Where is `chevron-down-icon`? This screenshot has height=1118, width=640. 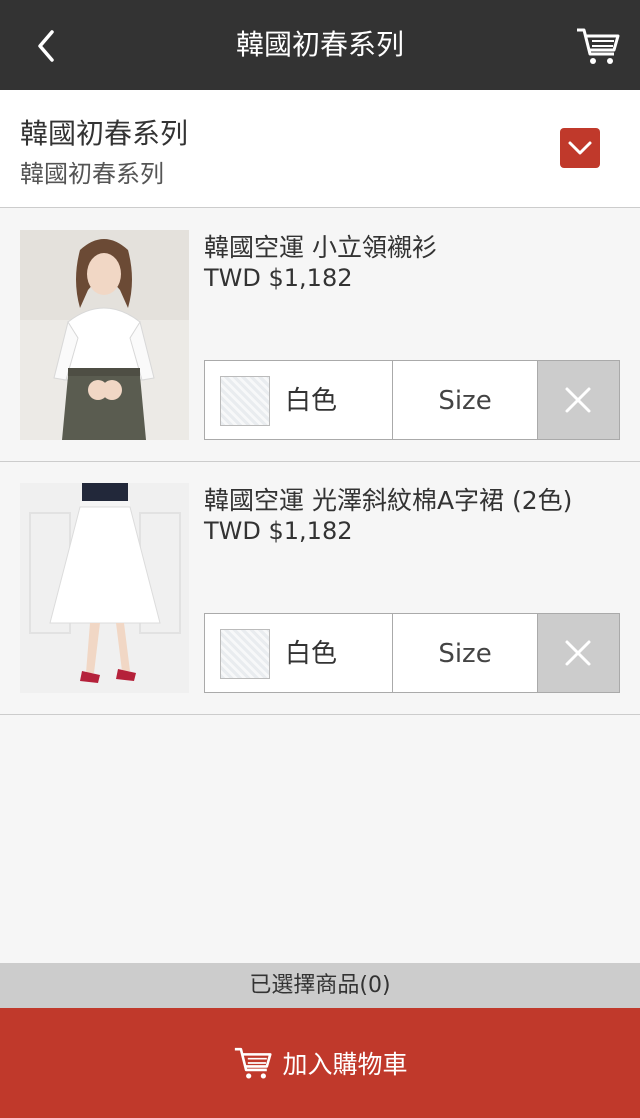
chevron-down-icon is located at coordinates (580, 148).